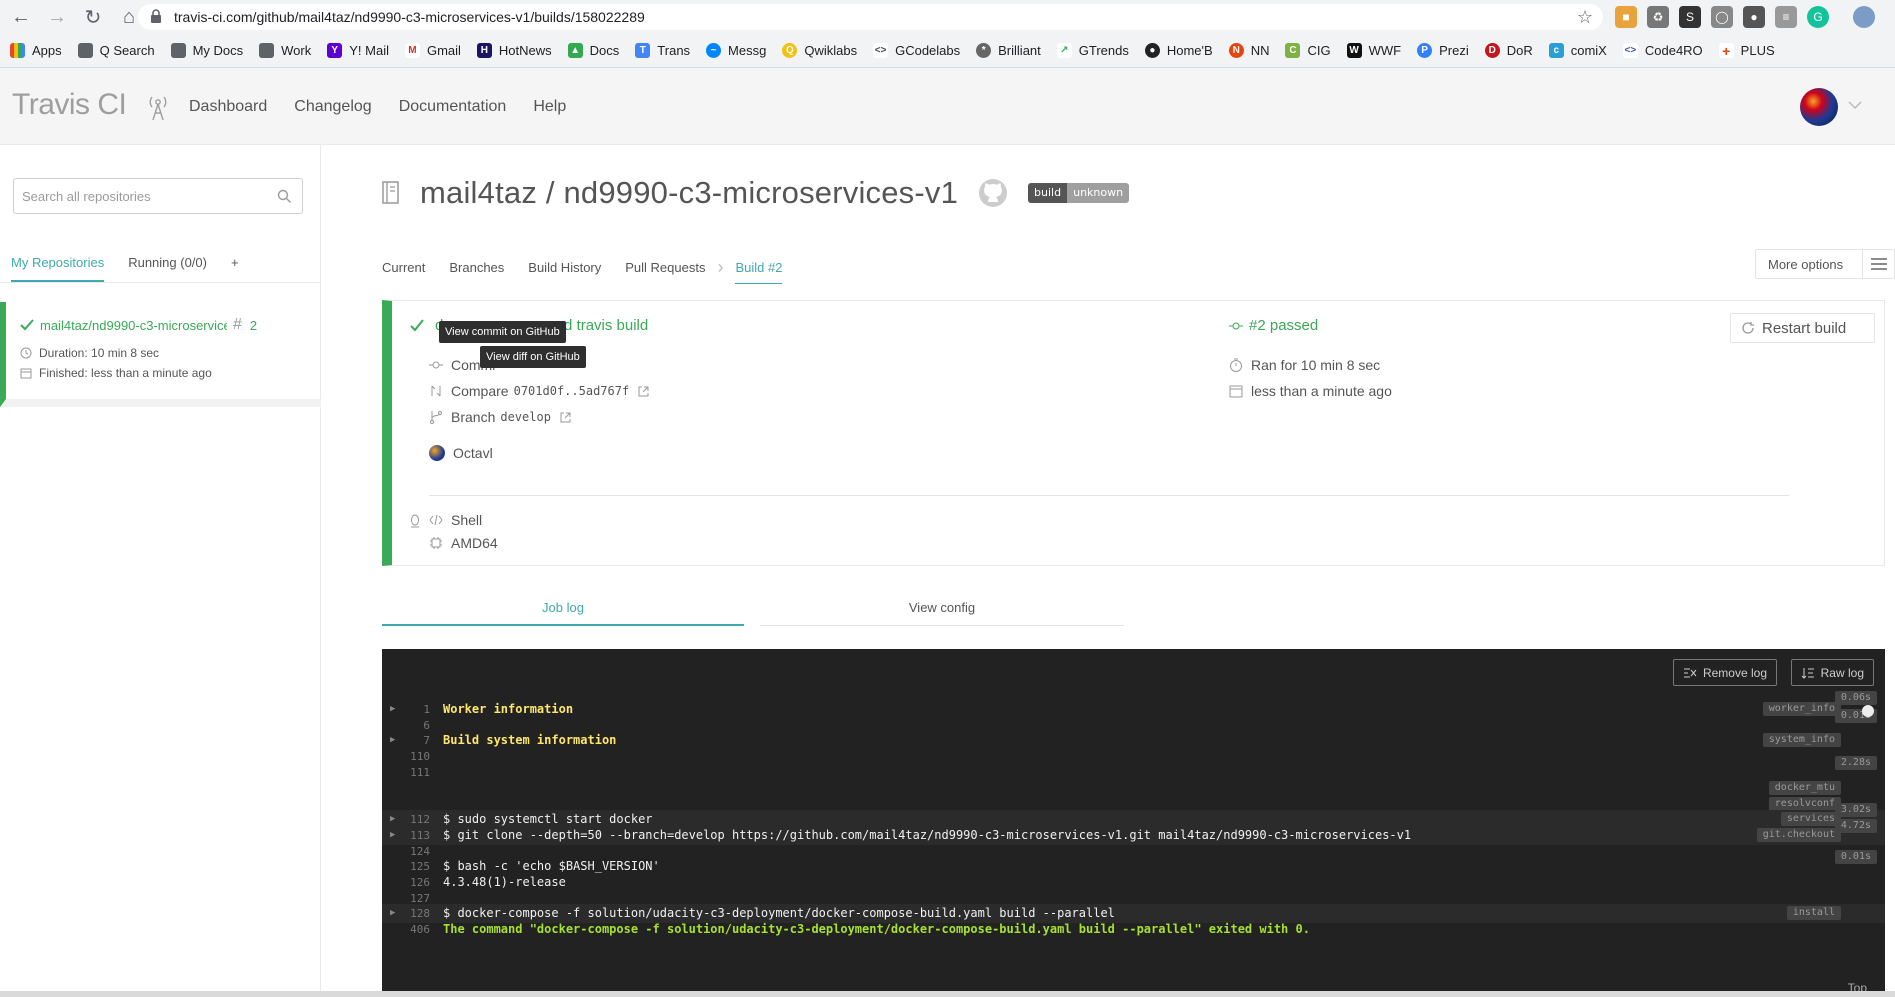  What do you see at coordinates (436, 417) in the screenshot?
I see `branch-icon` at bounding box center [436, 417].